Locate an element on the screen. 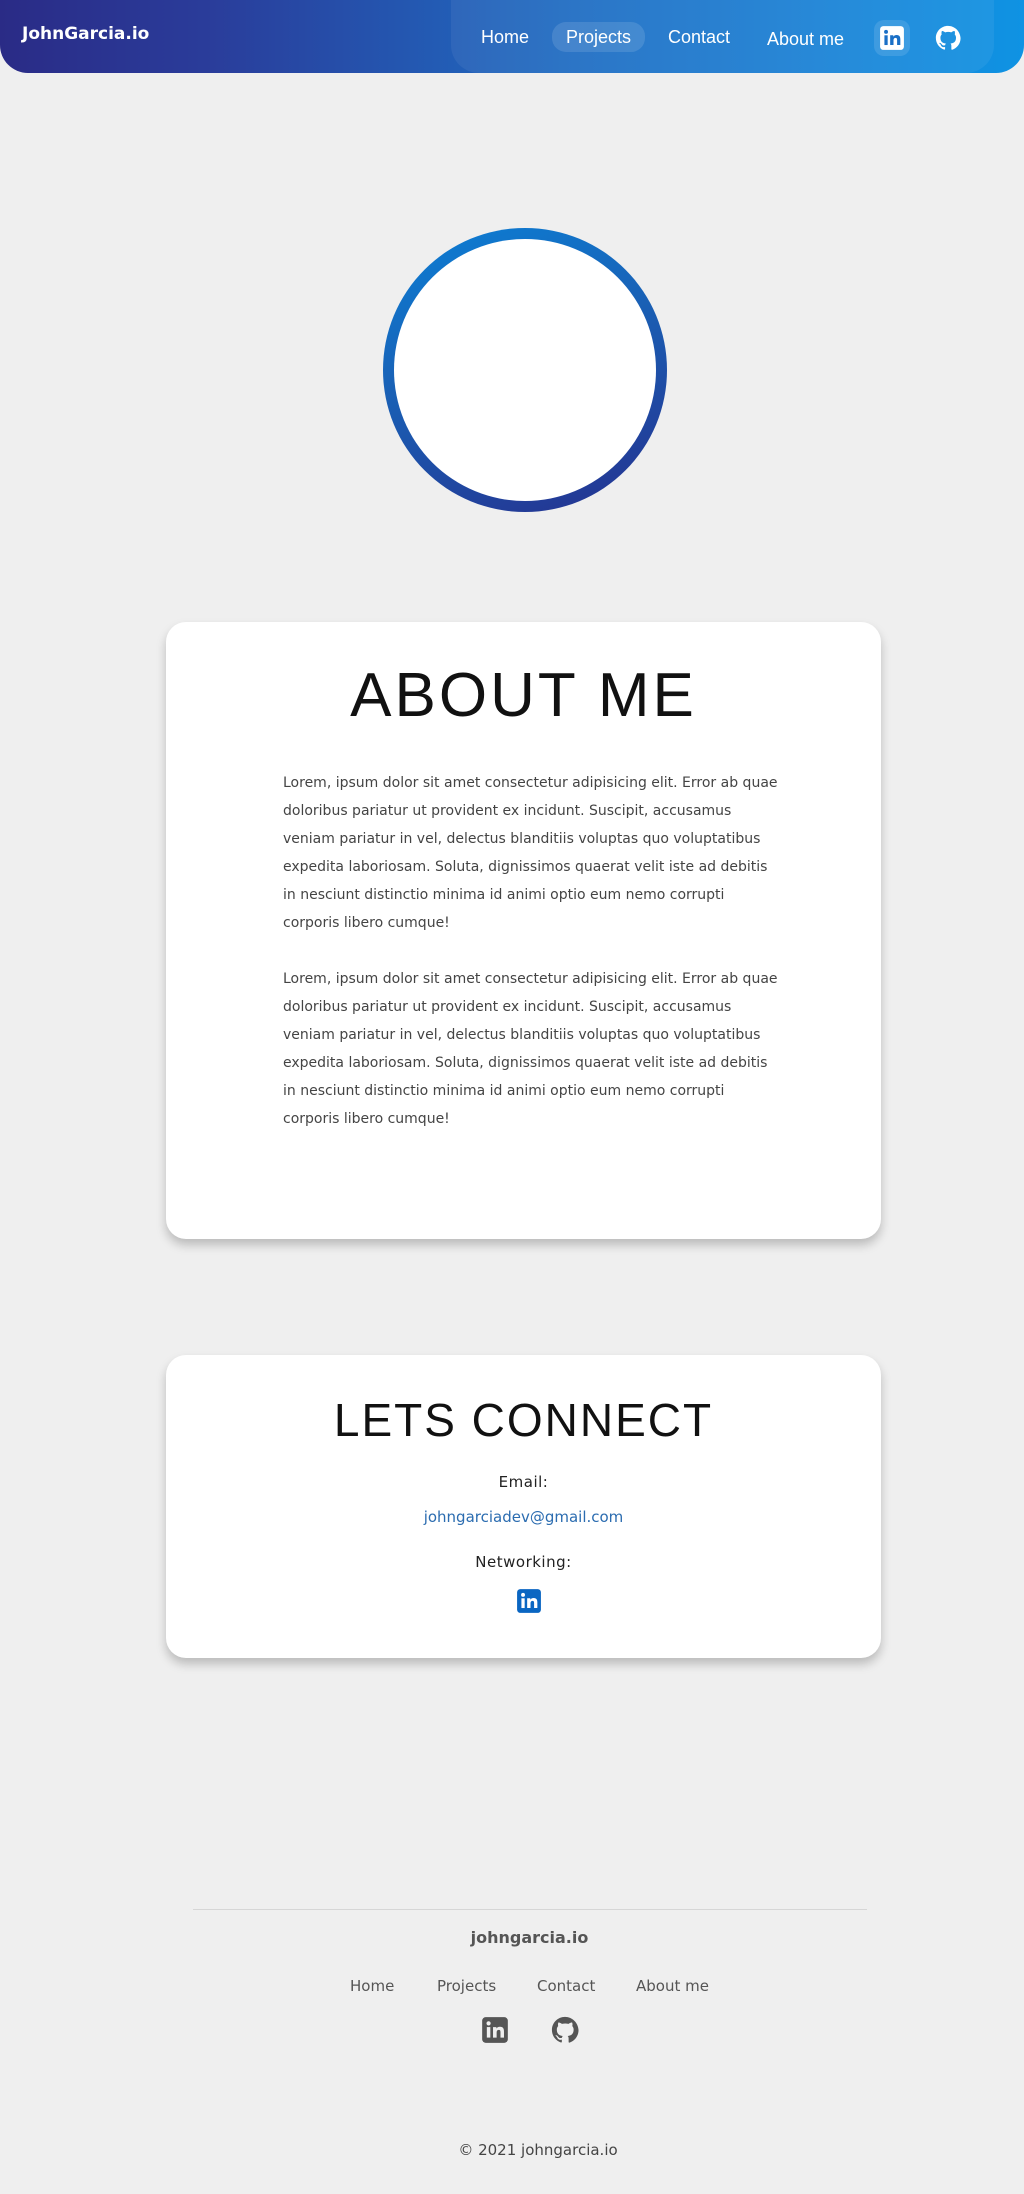  email-label: Email: is located at coordinates (523, 1482).